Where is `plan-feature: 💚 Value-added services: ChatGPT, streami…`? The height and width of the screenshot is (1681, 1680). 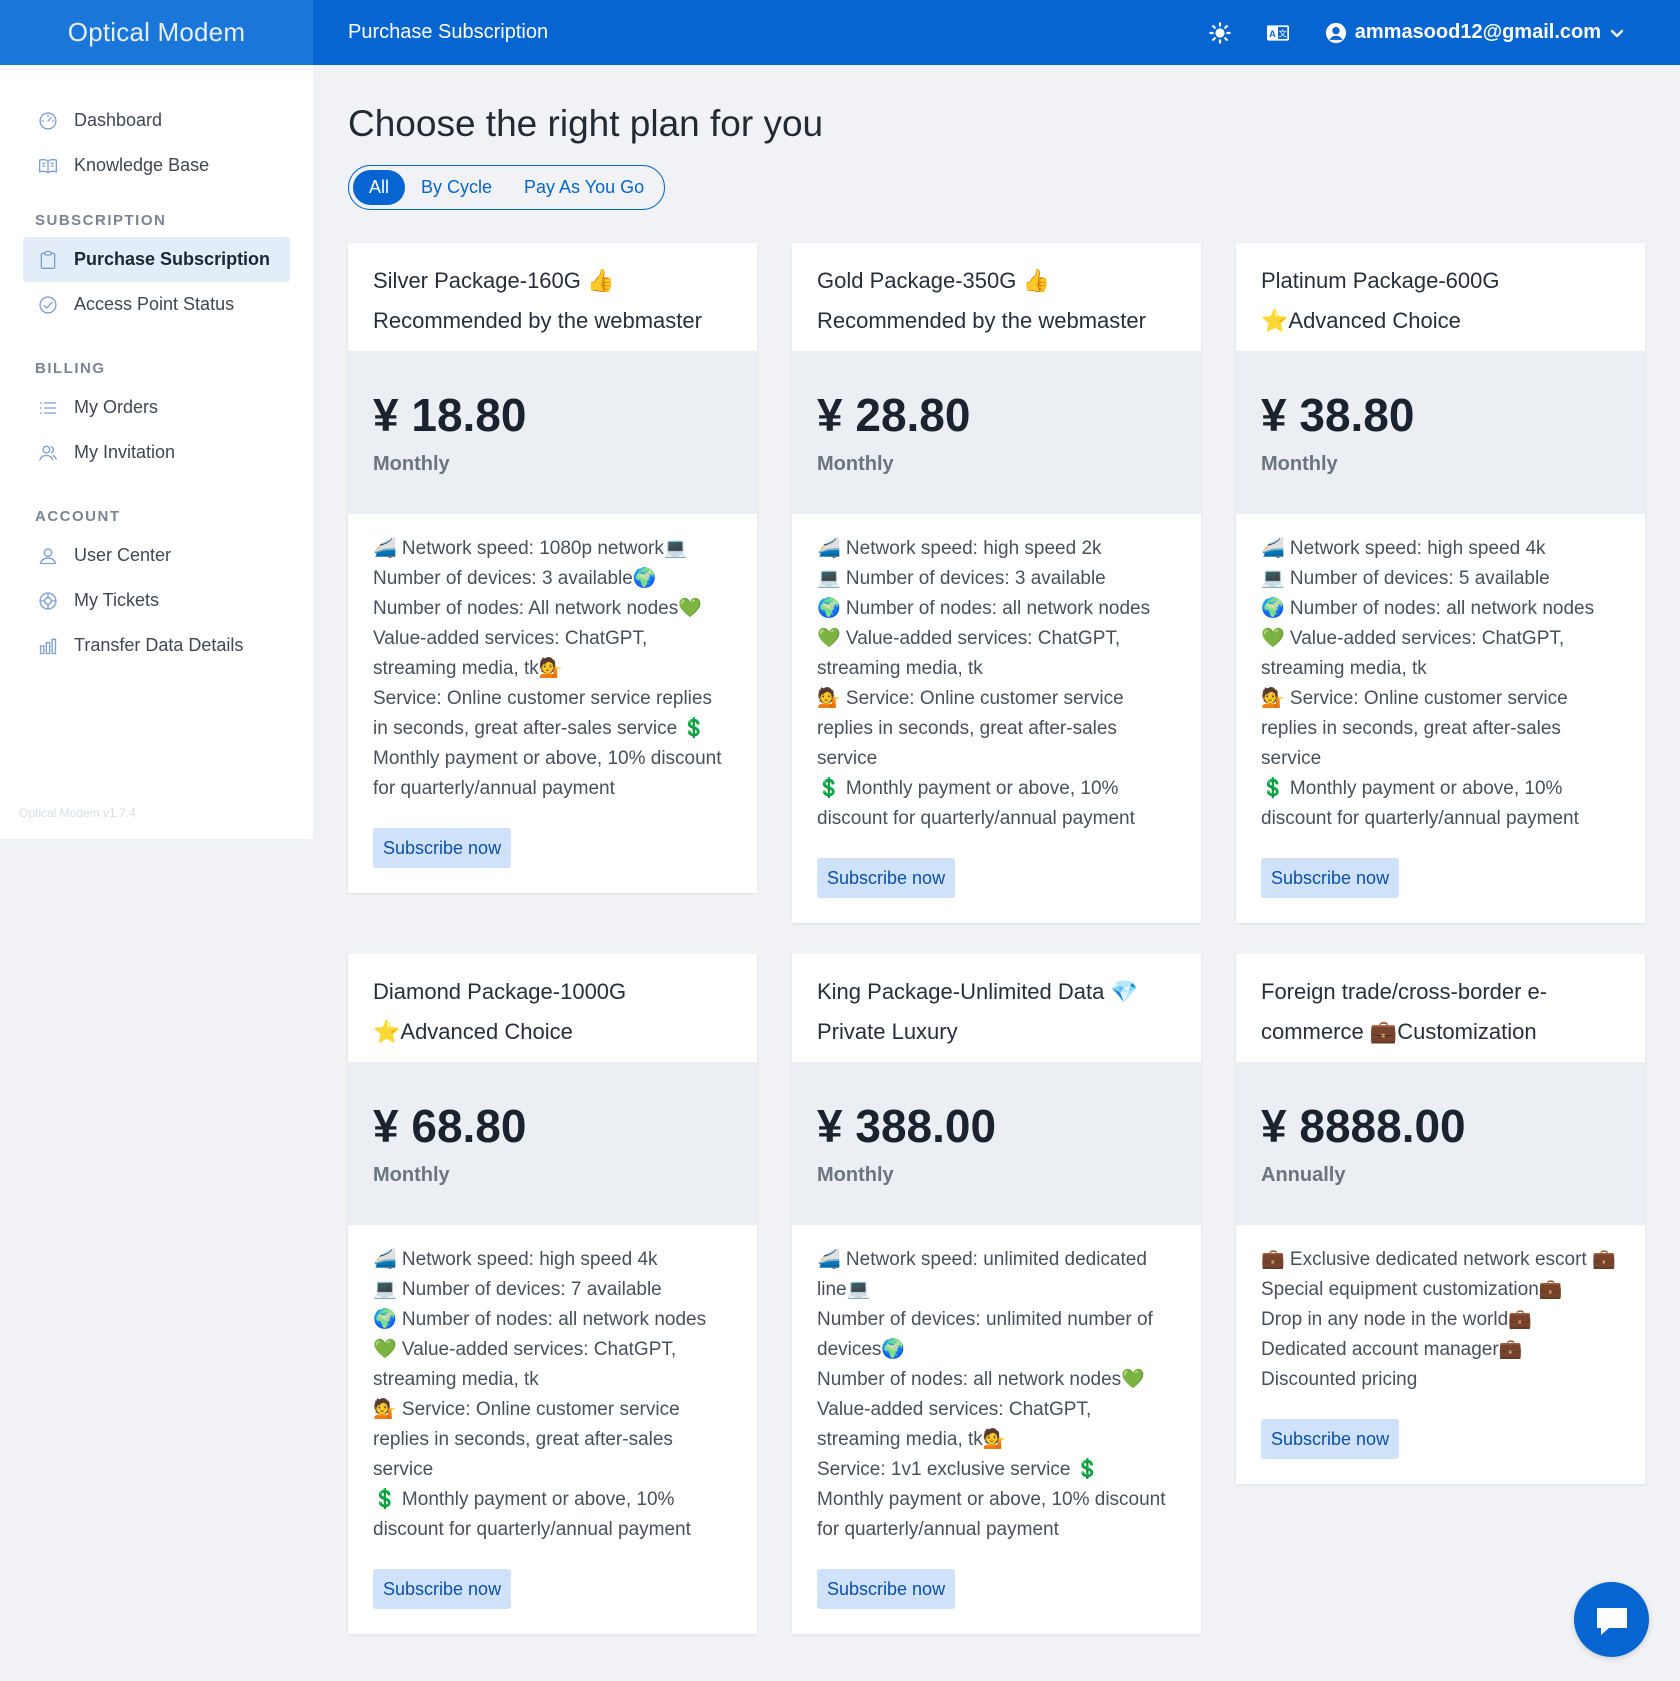 plan-feature: 💚 Value-added services: ChatGPT, streami… is located at coordinates (1413, 653).